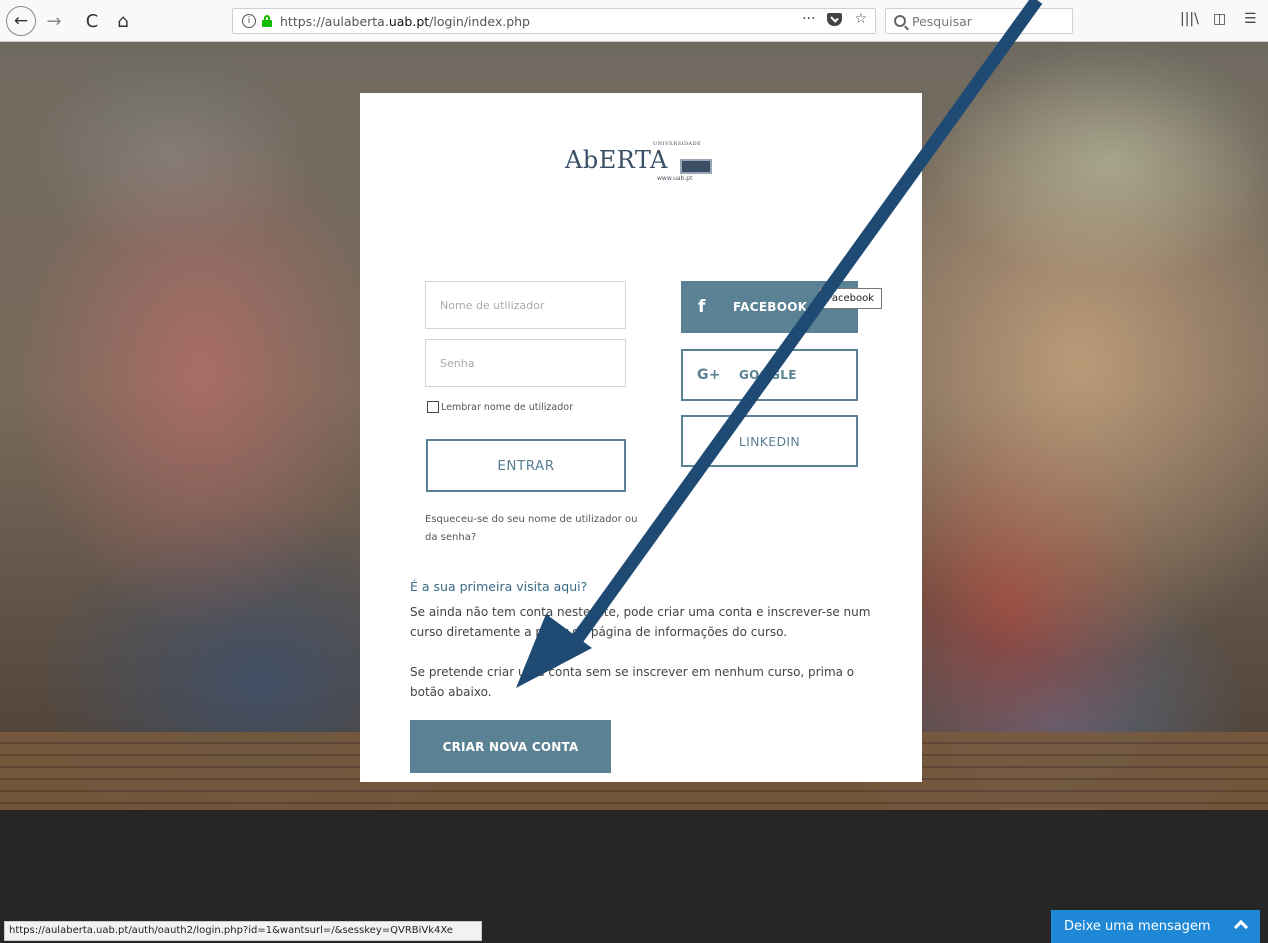  I want to click on remember-username: Lembrar nome de utilizador, so click(500, 407).